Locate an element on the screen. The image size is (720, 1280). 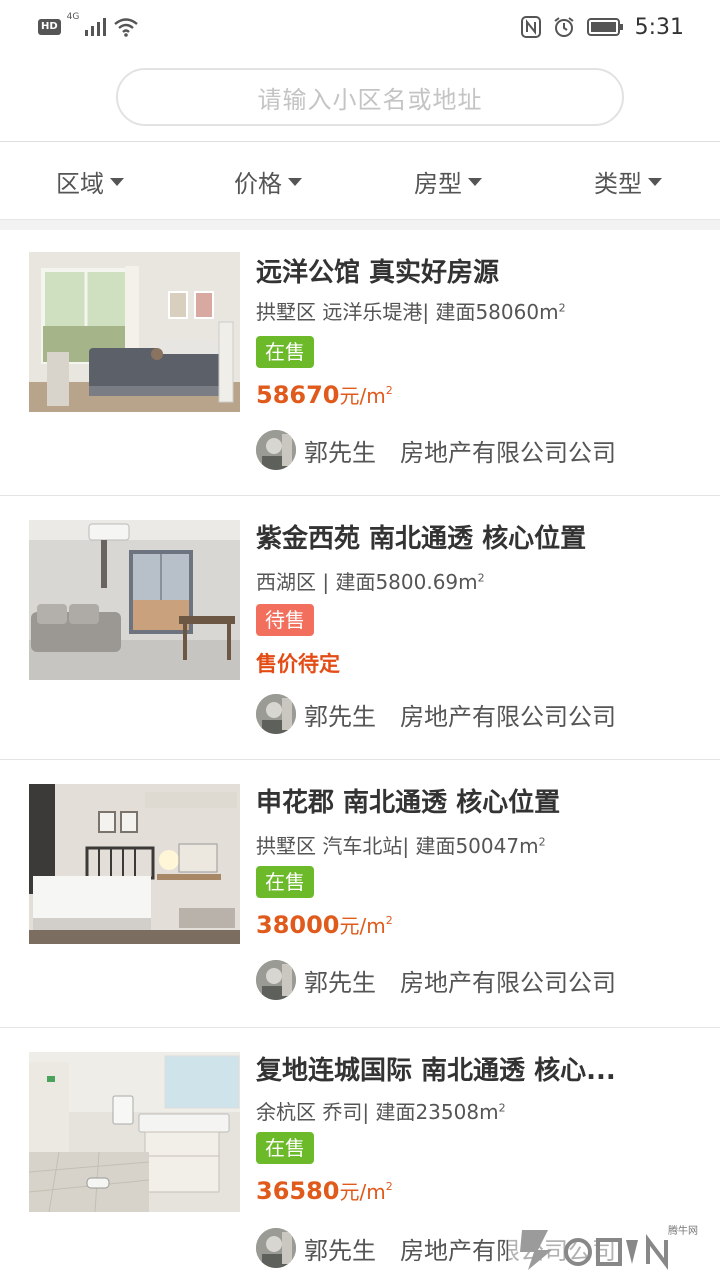
battery-icon is located at coordinates (604, 27).